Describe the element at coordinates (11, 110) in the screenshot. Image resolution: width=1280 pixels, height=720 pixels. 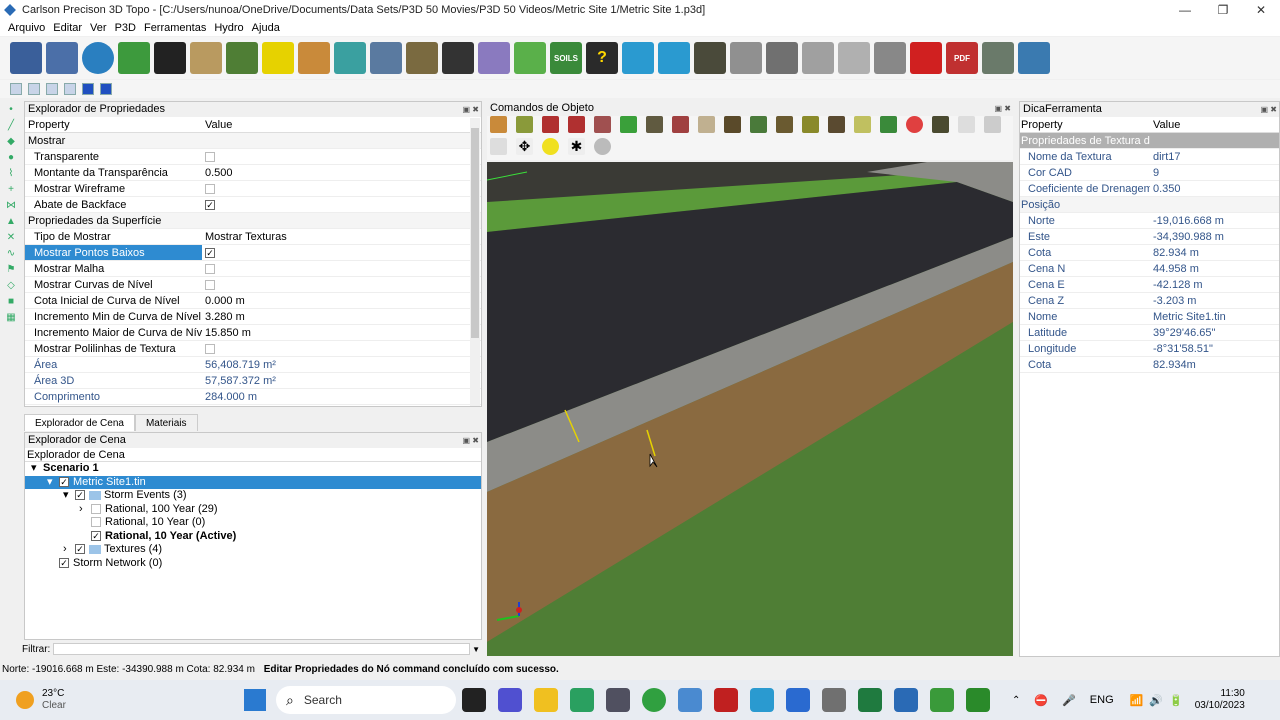
I see `point-tool-icon: •` at that location.